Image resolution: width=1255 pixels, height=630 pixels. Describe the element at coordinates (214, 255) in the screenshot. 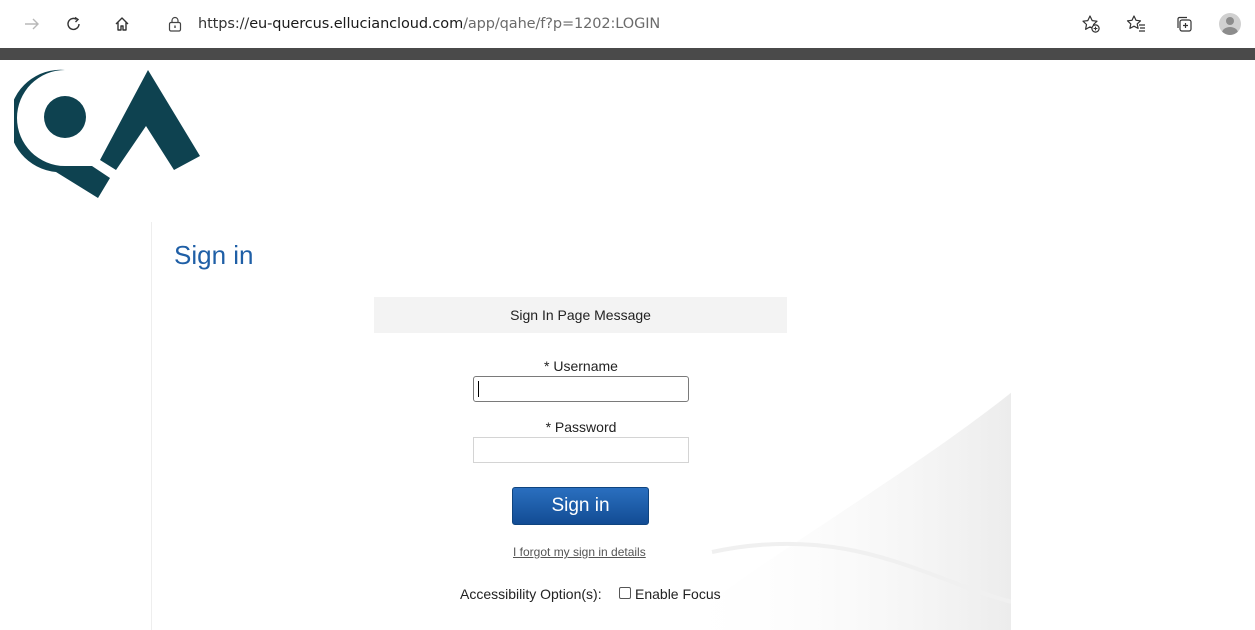

I see `page-title: Sign in` at that location.